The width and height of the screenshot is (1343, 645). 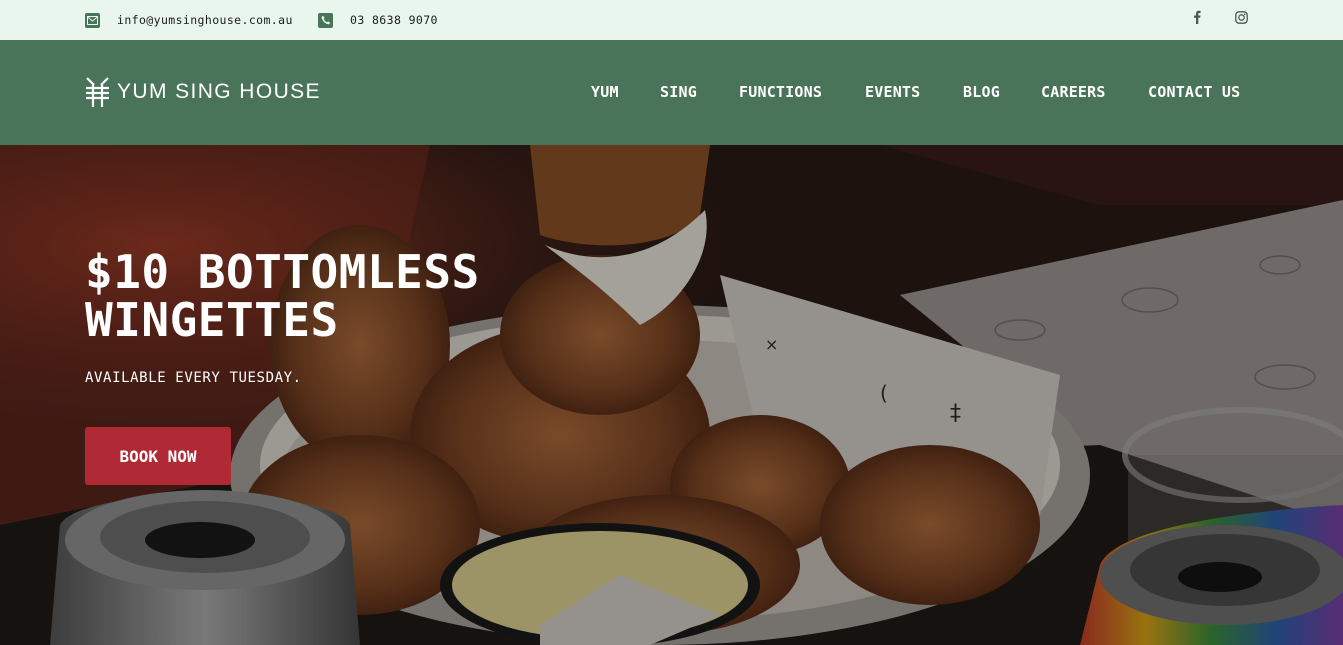 I want to click on facebook-icon, so click(x=1197, y=17).